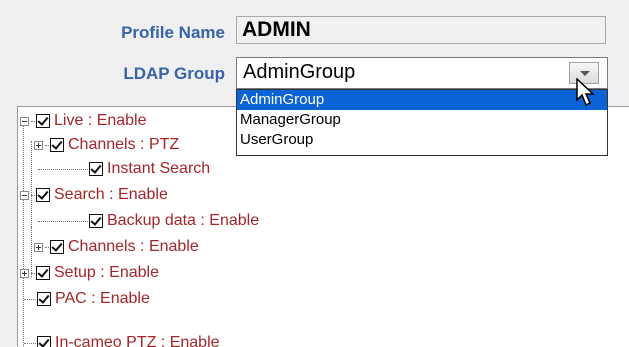 The image size is (629, 347). What do you see at coordinates (106, 272) in the screenshot?
I see `tree-node-label: Setup : Enable` at bounding box center [106, 272].